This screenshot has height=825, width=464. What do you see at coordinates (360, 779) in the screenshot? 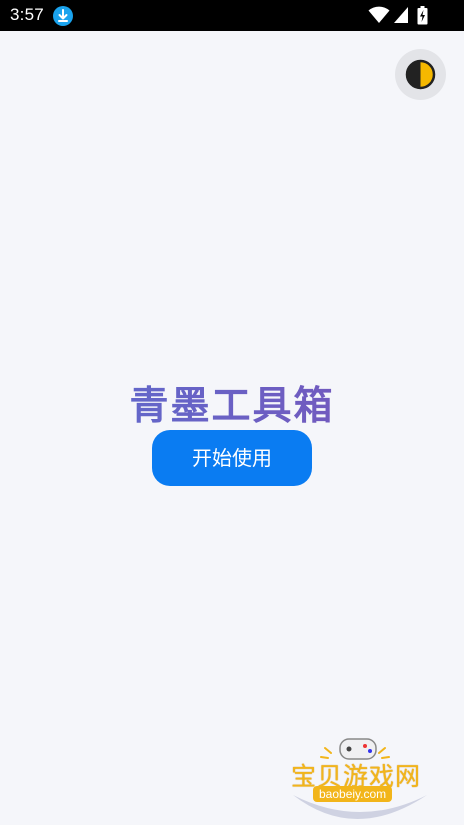
I see `watermark-logo: 宝贝游戏网 baobeiy.com` at bounding box center [360, 779].